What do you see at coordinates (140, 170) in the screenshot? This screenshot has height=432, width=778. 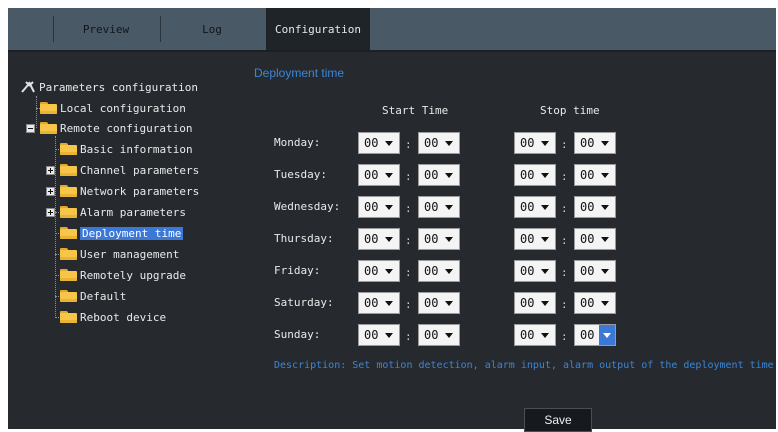 I see `tree-item-label: Channel parameters` at bounding box center [140, 170].